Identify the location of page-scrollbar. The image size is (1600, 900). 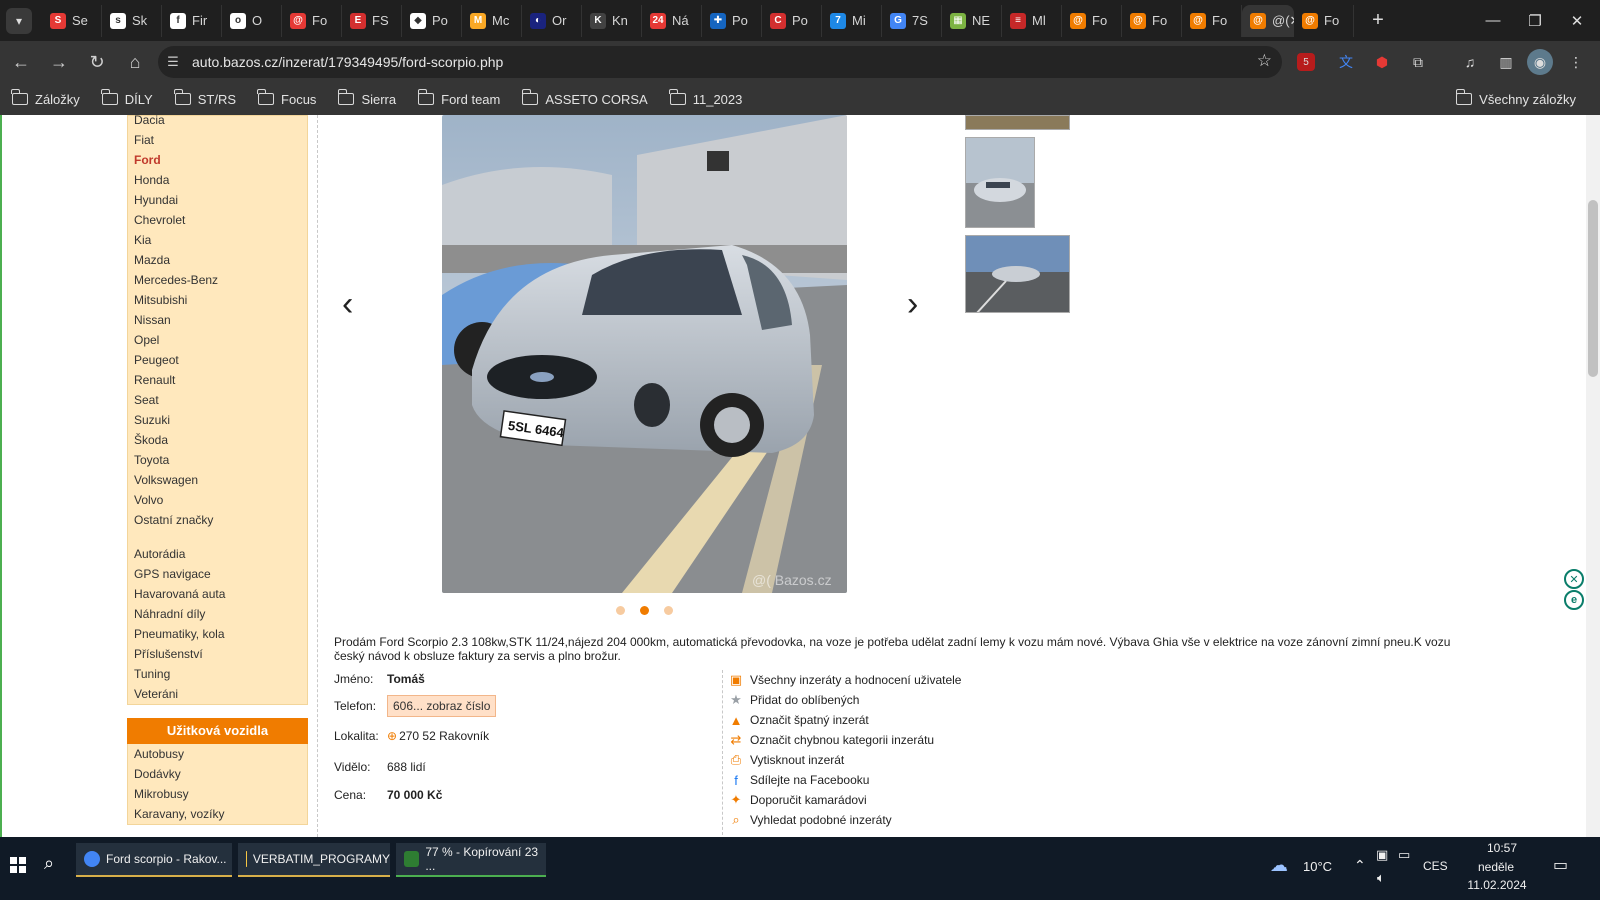
(1593, 476).